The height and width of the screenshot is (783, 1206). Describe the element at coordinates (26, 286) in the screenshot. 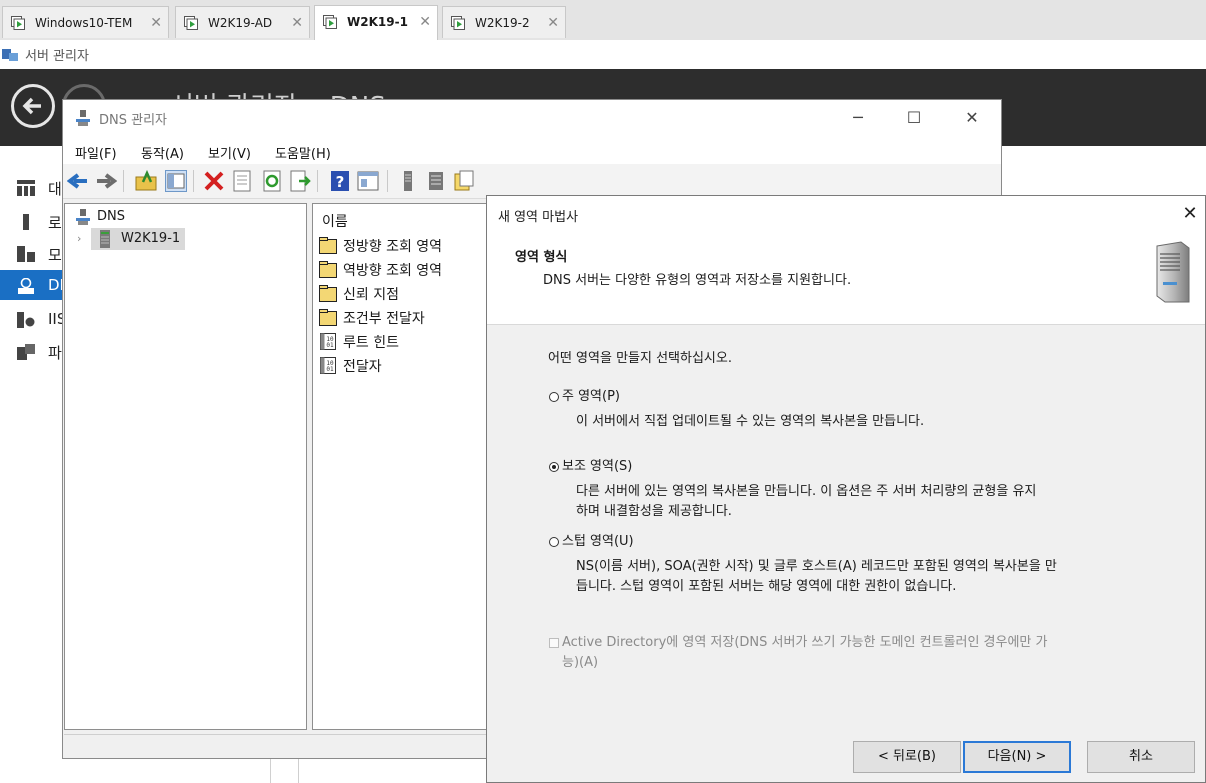

I see `dns-icon` at that location.